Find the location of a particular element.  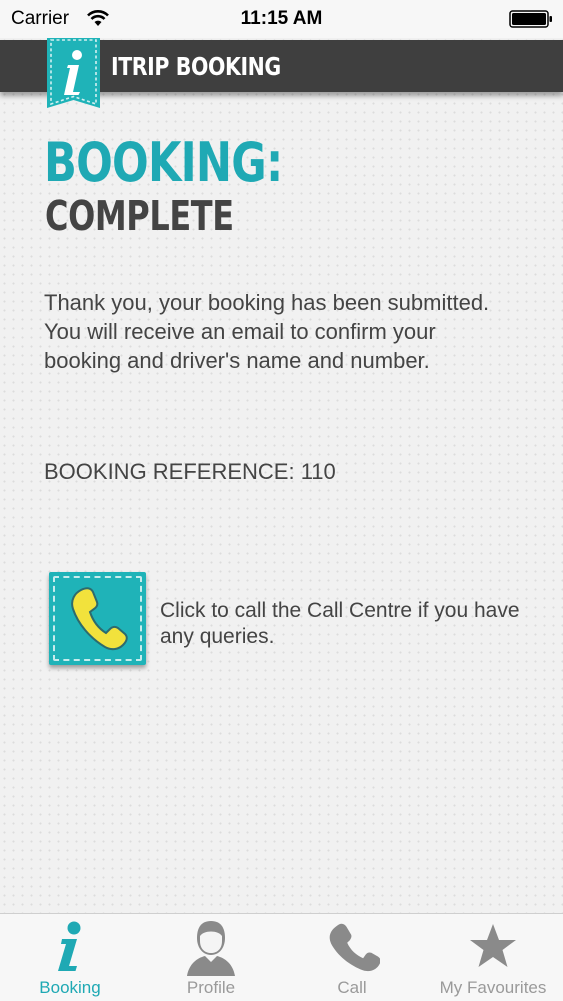

tab-booking: Booking is located at coordinates (70, 957).